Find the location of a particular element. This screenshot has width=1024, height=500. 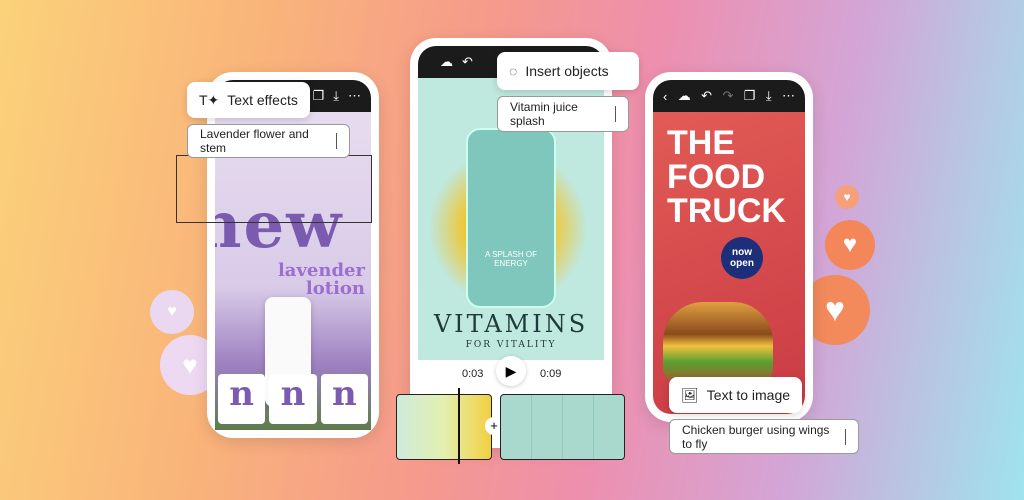

right-phone: ‹ ☁ ↶ ↷ ❐ ⤓ ⋯ THE FOOD TRUCK now open is located at coordinates (729, 247).